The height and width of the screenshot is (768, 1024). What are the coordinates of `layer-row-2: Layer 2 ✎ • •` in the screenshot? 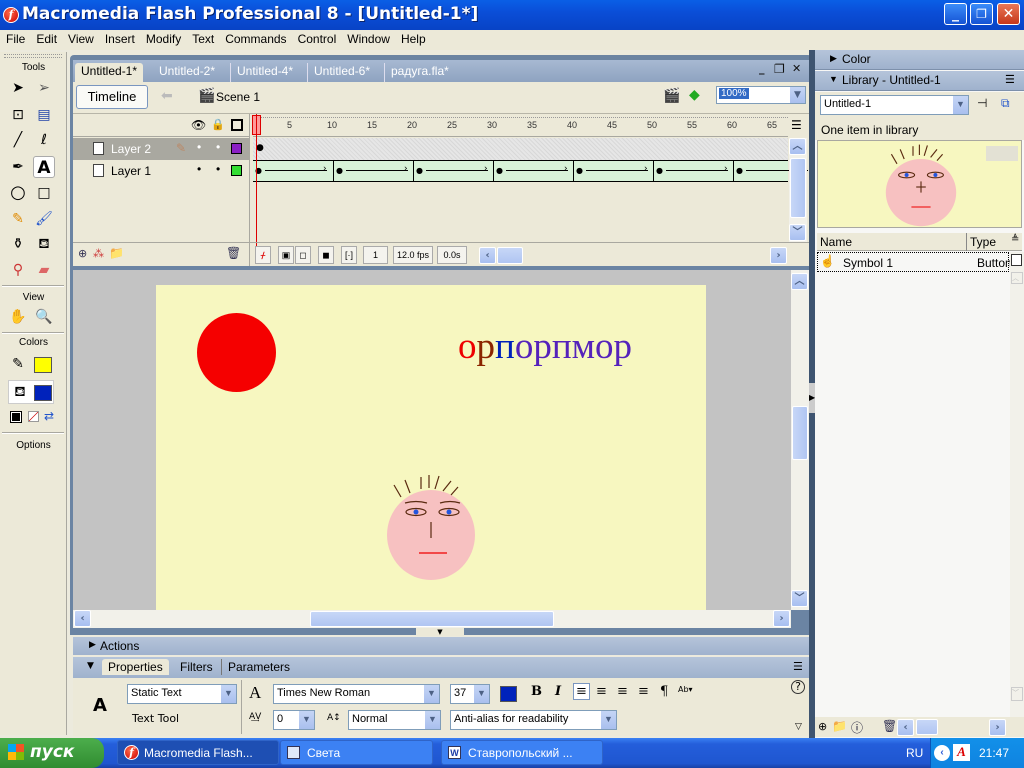 It's located at (161, 149).